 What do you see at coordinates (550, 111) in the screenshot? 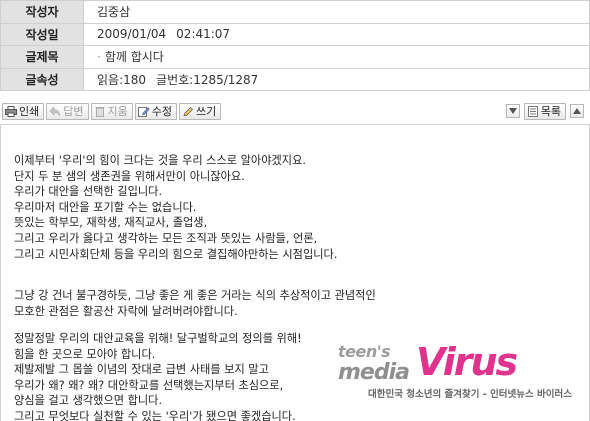
I see `list-label: 목록` at bounding box center [550, 111].